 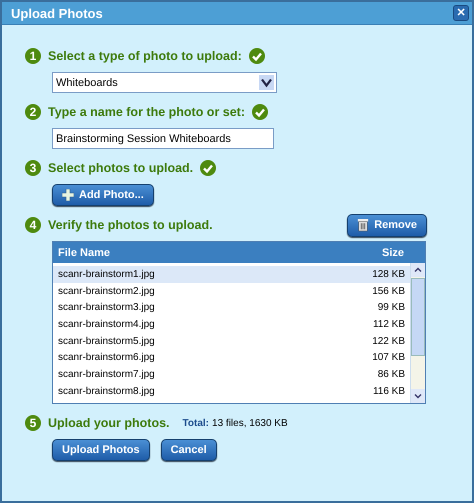 What do you see at coordinates (109, 423) in the screenshot?
I see `step-label: Upload your photos.` at bounding box center [109, 423].